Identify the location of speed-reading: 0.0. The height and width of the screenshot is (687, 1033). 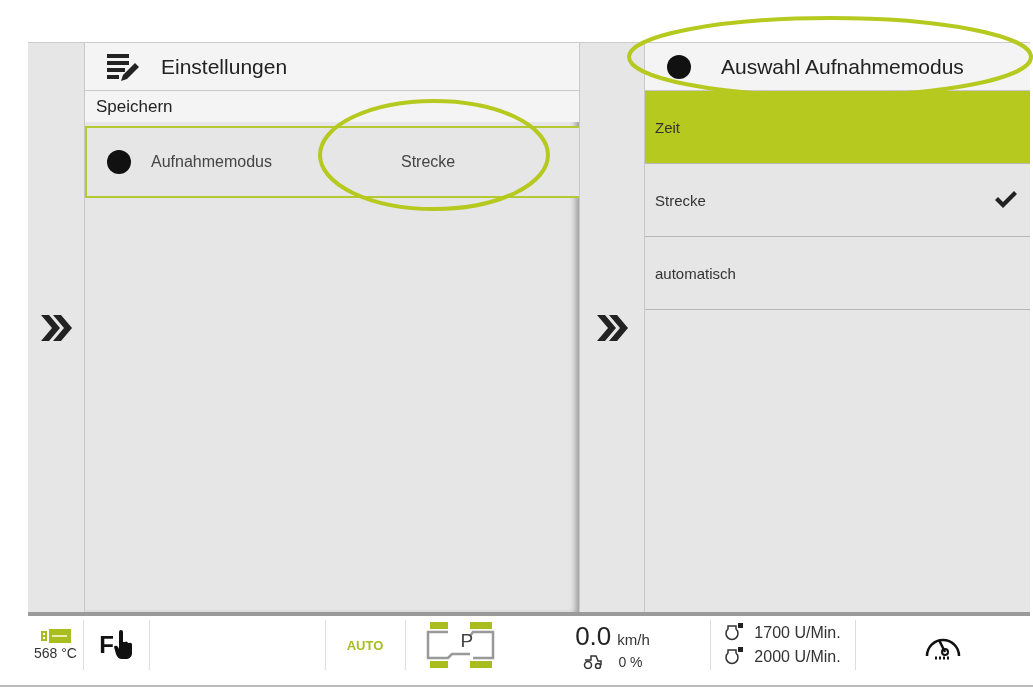
(593, 635).